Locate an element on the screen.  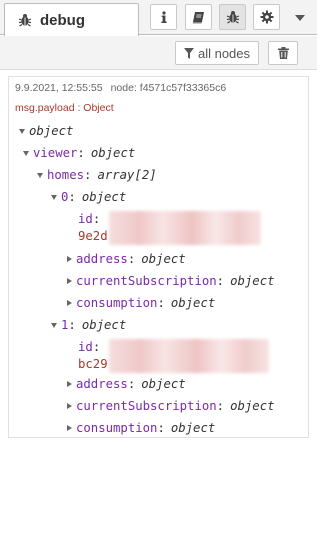
tree-node-consumption-0: consumption: object is located at coordinates (141, 303).